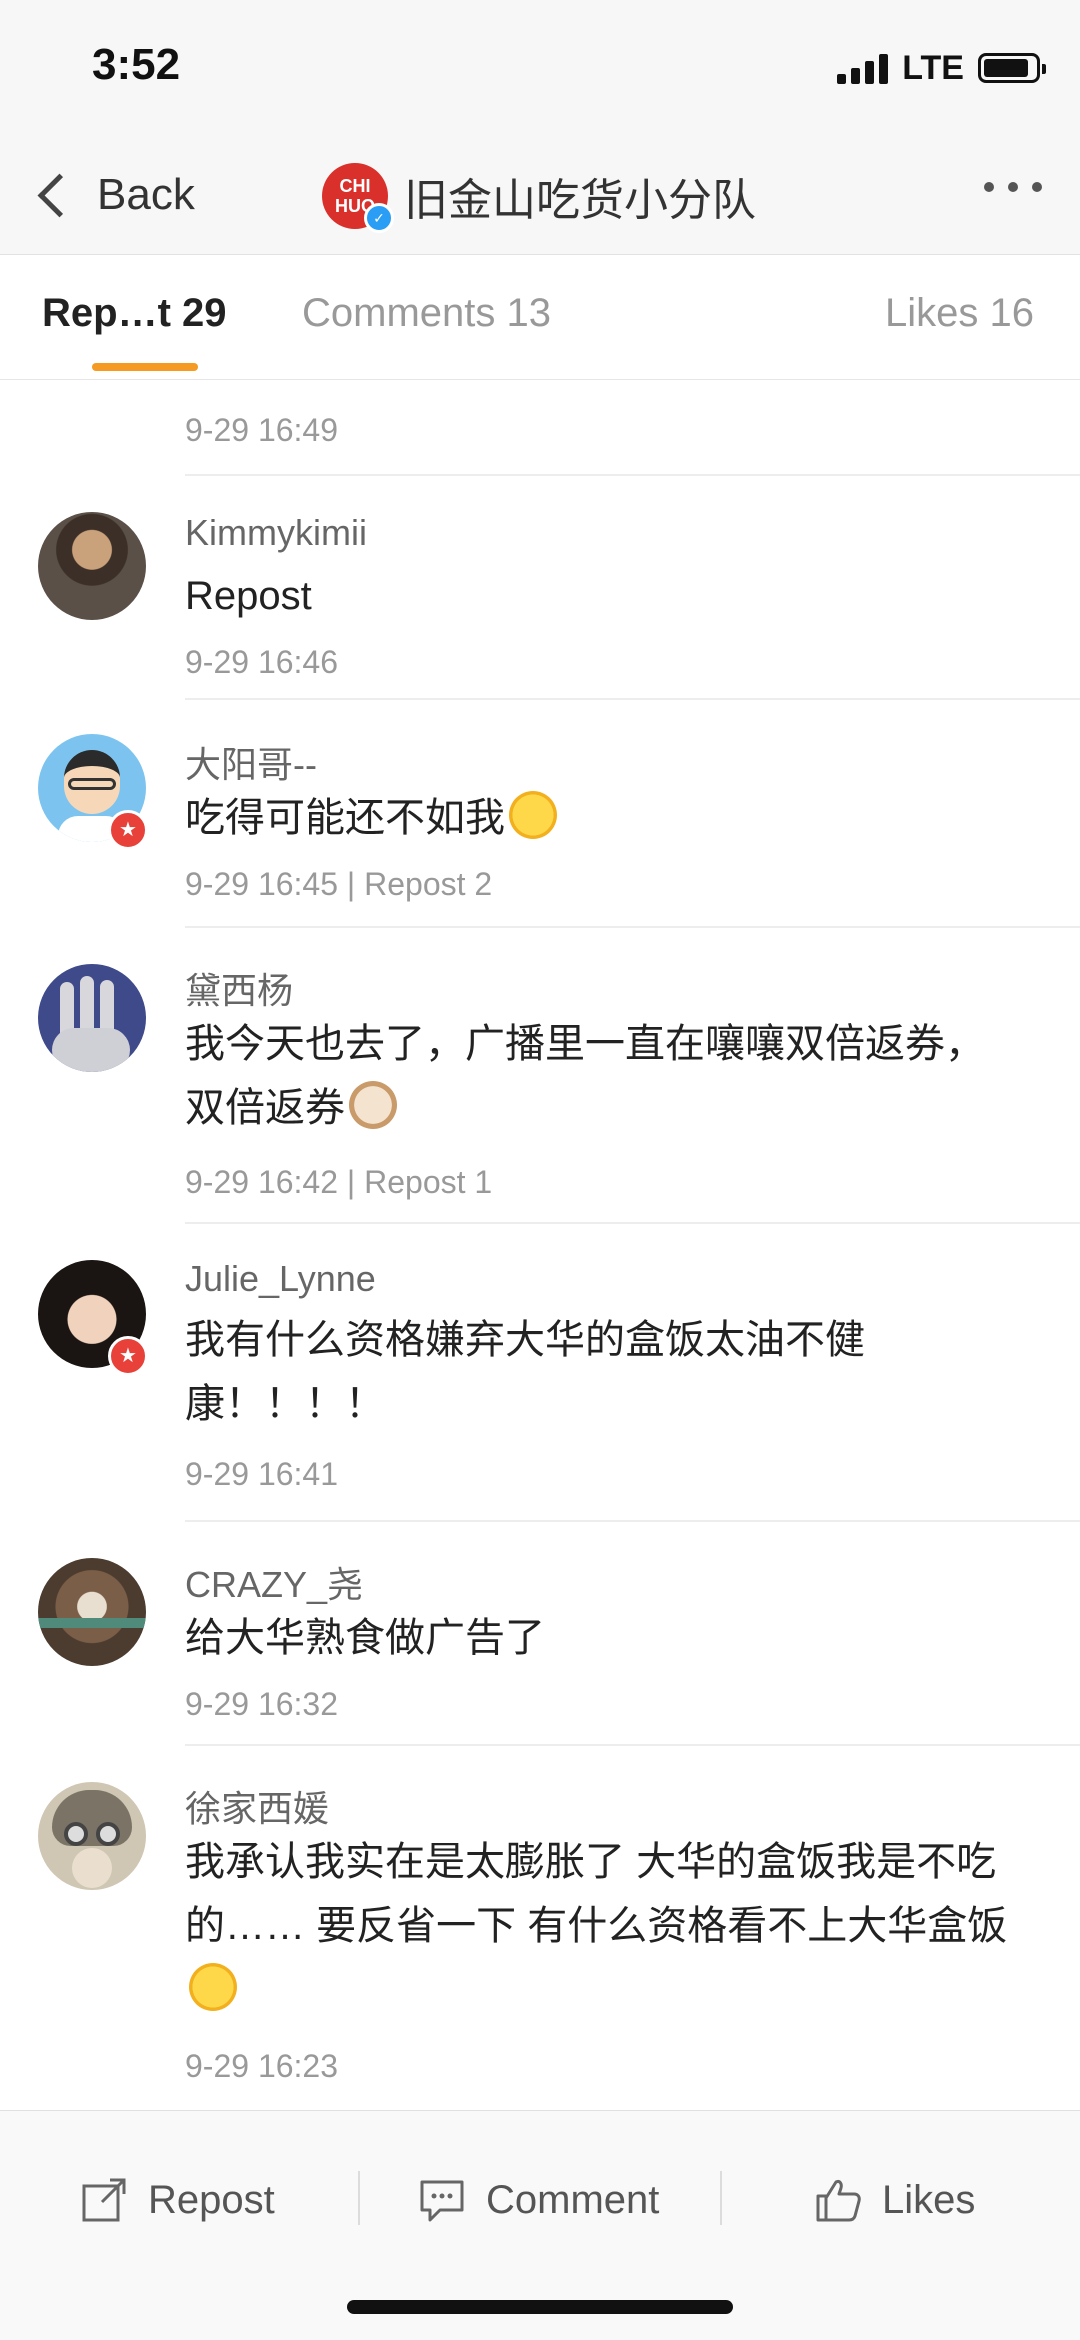 This screenshot has height=2340, width=1080. Describe the element at coordinates (540, 428) in the screenshot. I see `list-item: 9-29 16:49` at that location.